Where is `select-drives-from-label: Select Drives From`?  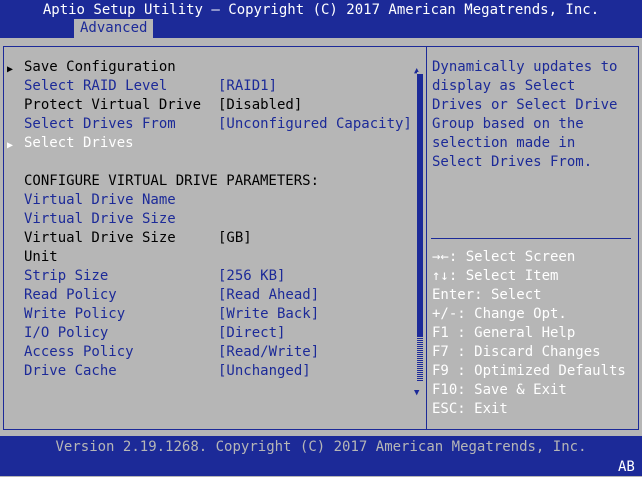 select-drives-from-label: Select Drives From is located at coordinates (100, 124).